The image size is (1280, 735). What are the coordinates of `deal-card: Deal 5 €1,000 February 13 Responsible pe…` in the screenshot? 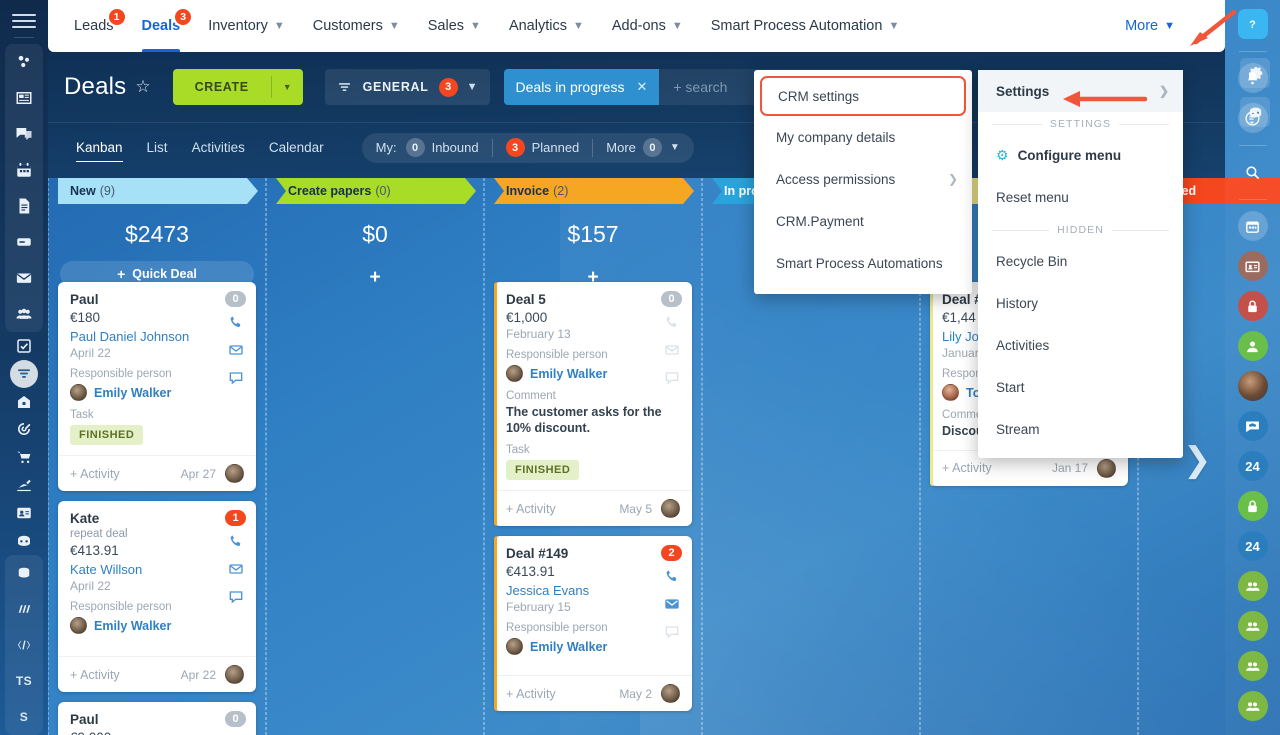 It's located at (593, 404).